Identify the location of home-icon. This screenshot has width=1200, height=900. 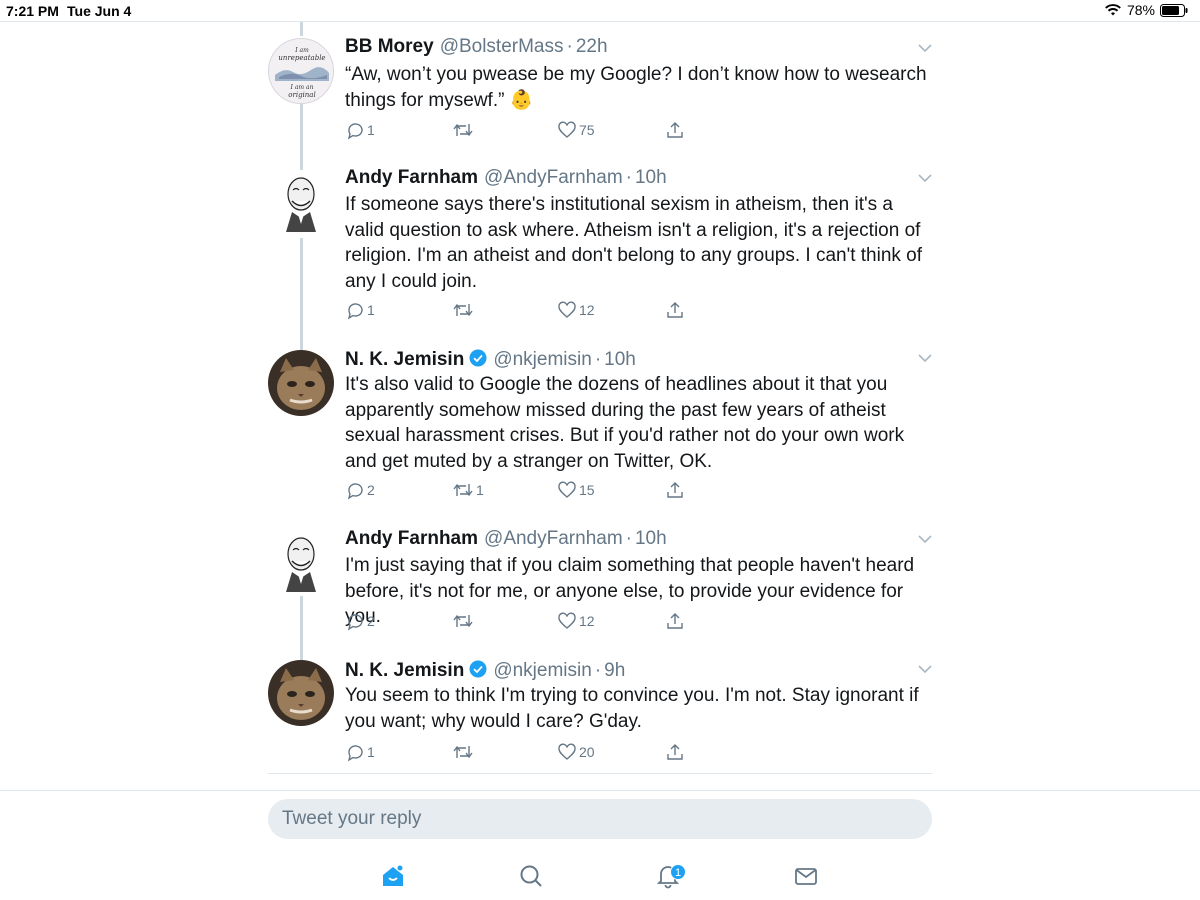
(393, 878).